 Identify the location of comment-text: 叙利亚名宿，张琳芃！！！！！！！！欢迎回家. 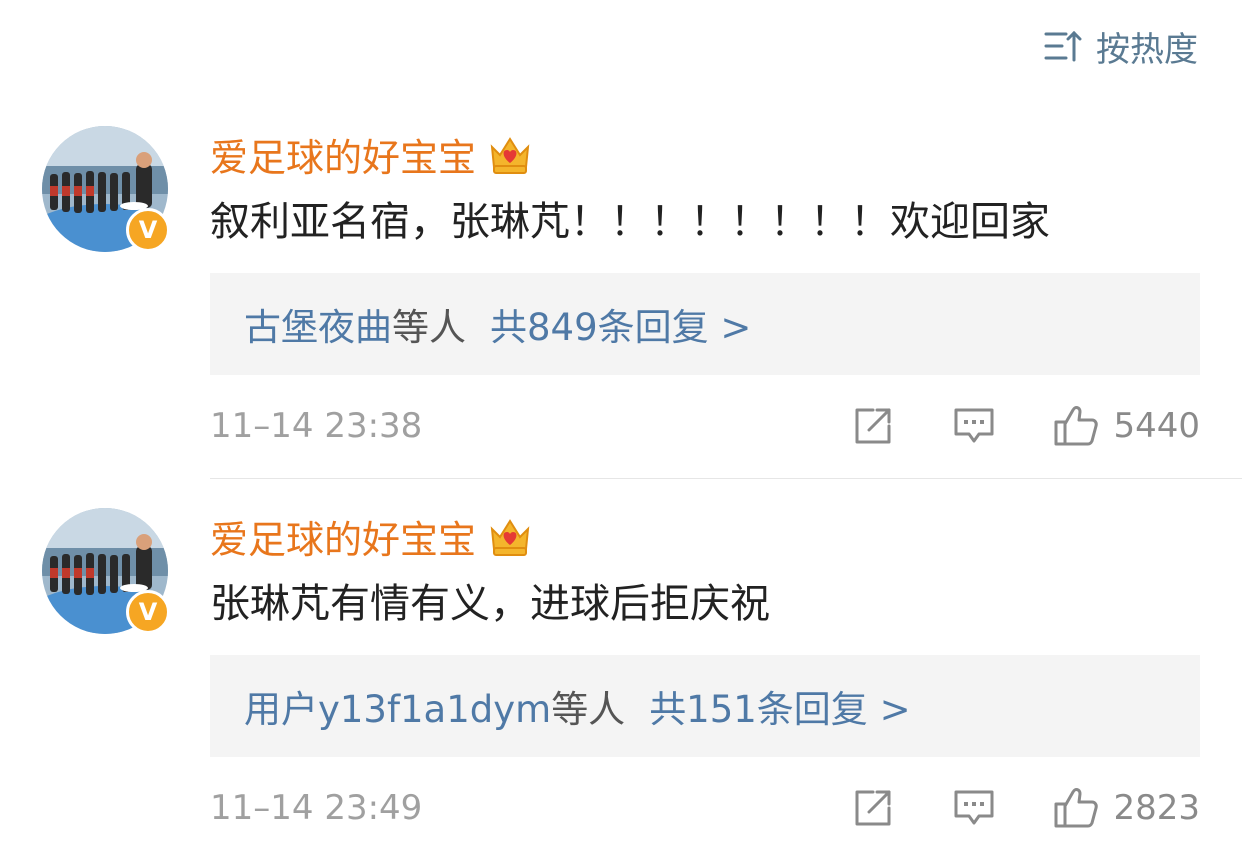
(630, 222).